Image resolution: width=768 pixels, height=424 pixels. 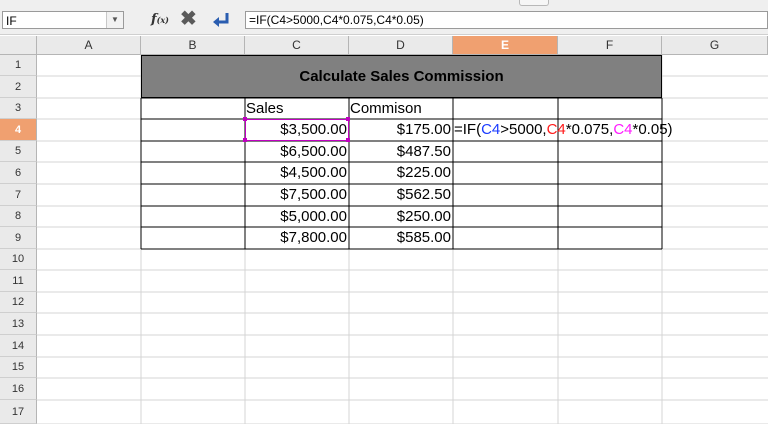 What do you see at coordinates (18, 130) in the screenshot?
I see `row-header-4: 4` at bounding box center [18, 130].